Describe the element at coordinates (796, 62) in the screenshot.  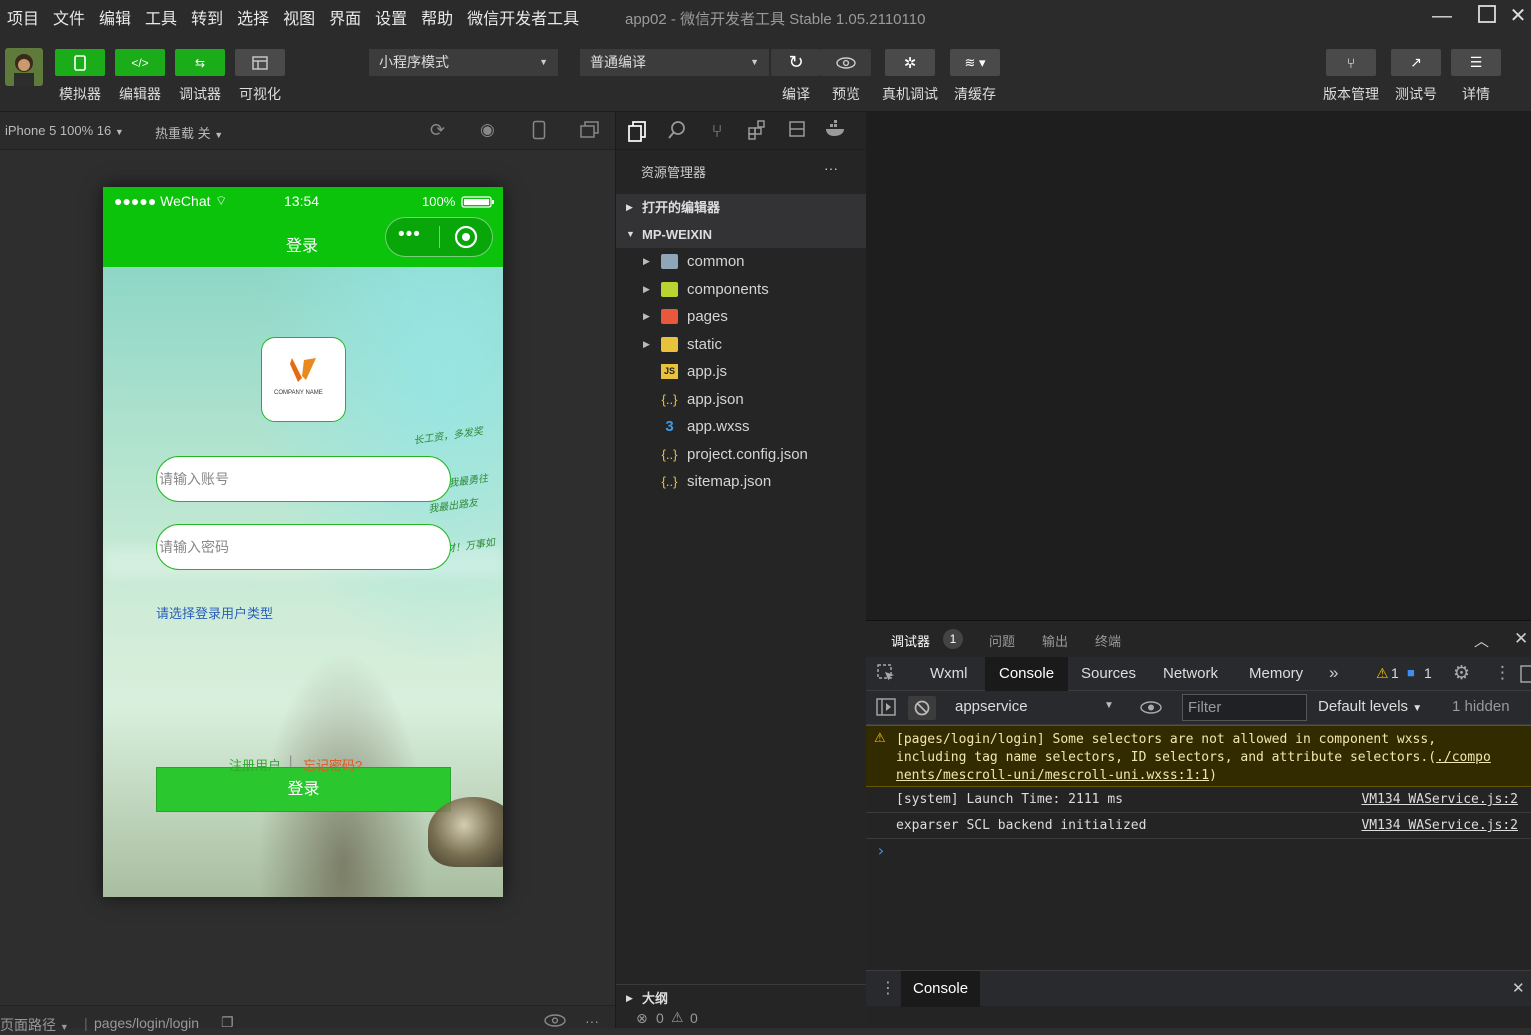
I see `compile-button: ↻` at that location.